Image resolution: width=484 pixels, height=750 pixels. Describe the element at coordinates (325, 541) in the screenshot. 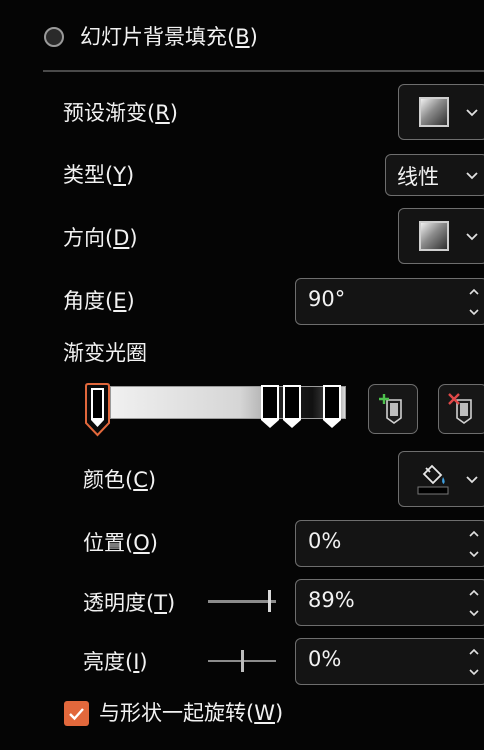

I see `position-value: 0%` at that location.